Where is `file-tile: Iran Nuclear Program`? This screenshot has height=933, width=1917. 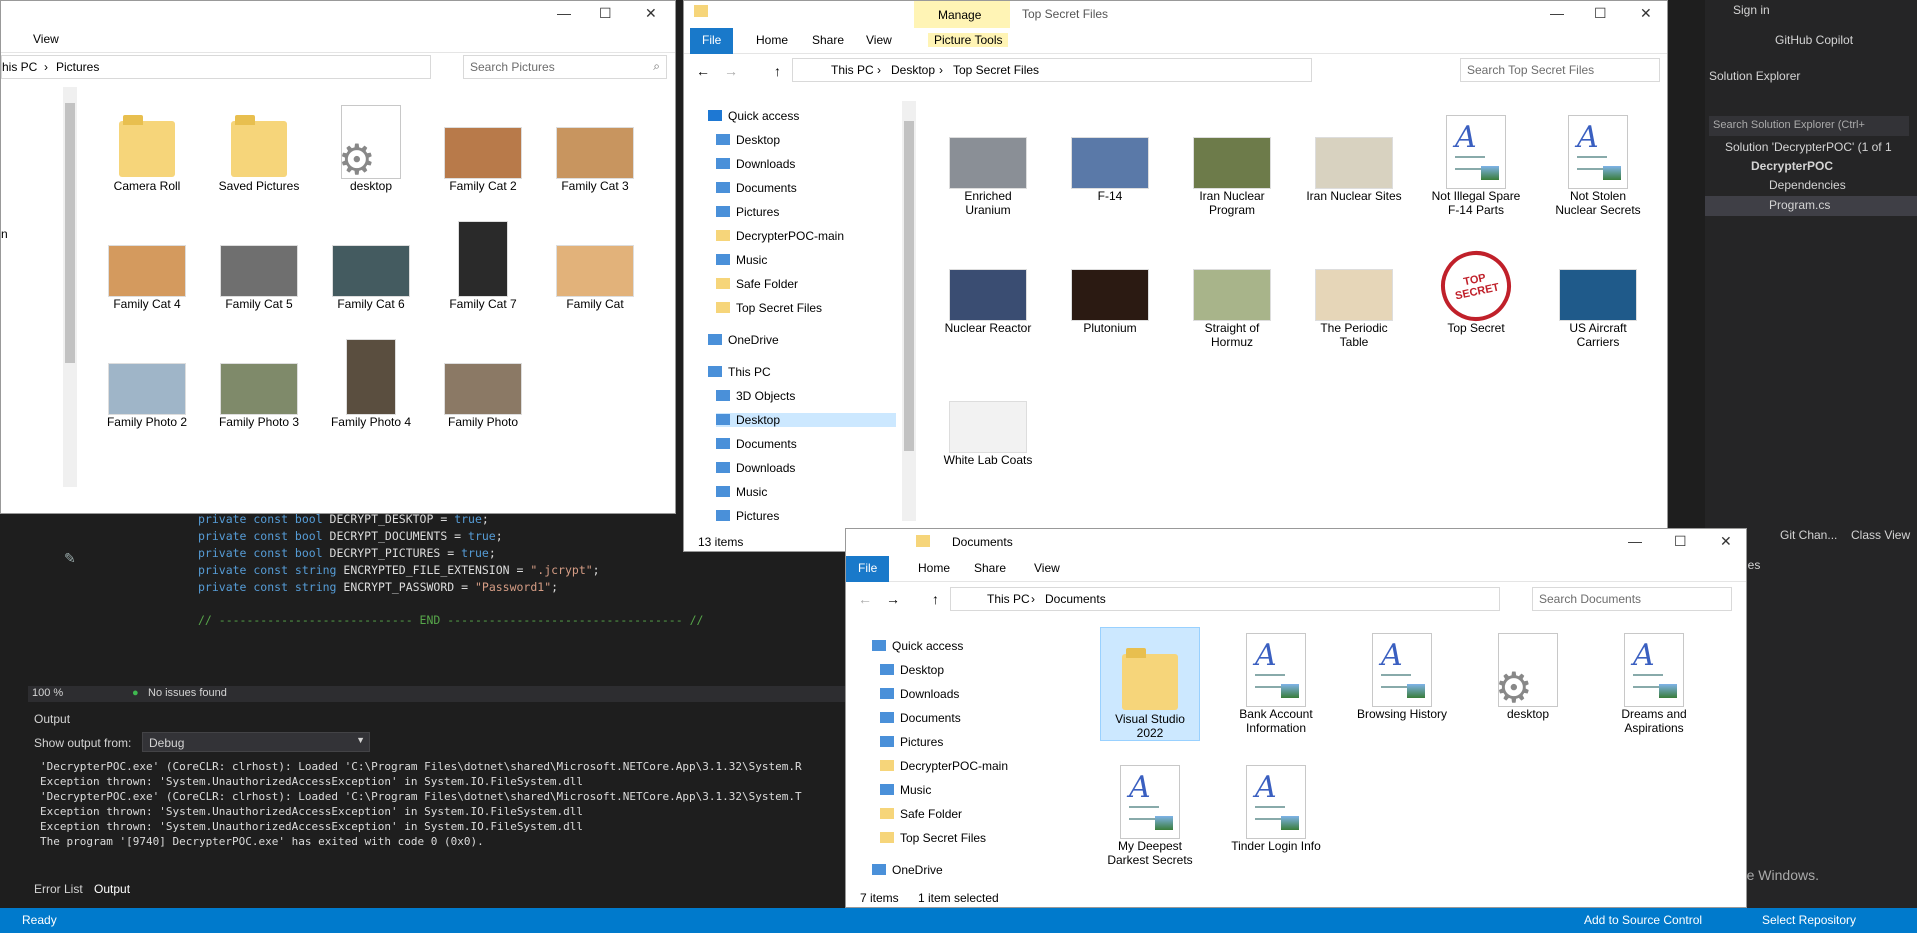 file-tile: Iran Nuclear Program is located at coordinates (1232, 163).